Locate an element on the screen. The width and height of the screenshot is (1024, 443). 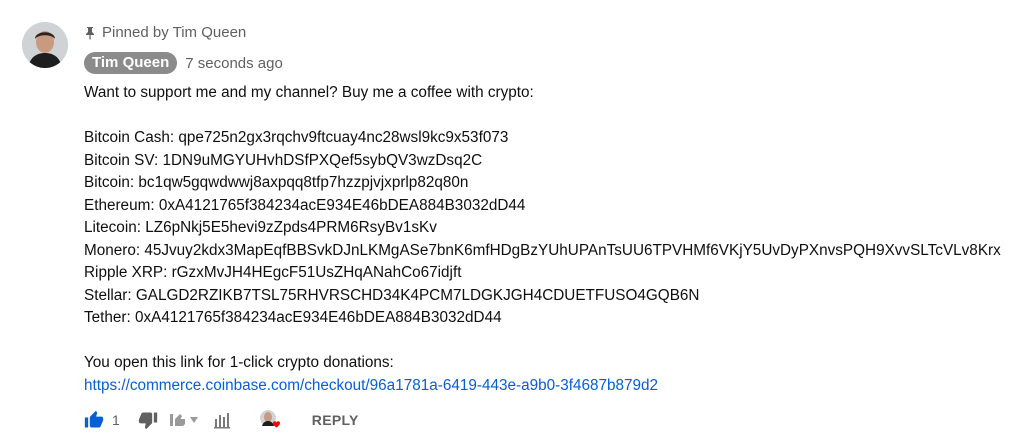
like-count: 1 is located at coordinates (116, 420).